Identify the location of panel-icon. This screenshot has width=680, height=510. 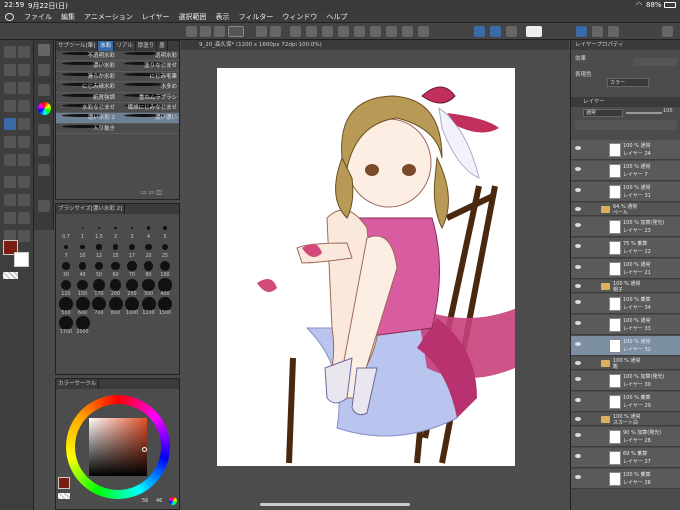
(613, 31).